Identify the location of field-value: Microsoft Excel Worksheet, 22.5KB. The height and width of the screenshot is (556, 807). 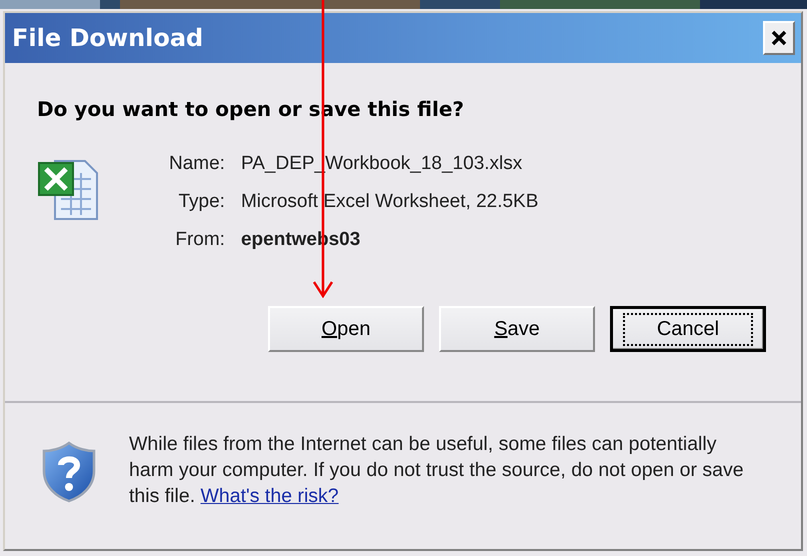
(389, 202).